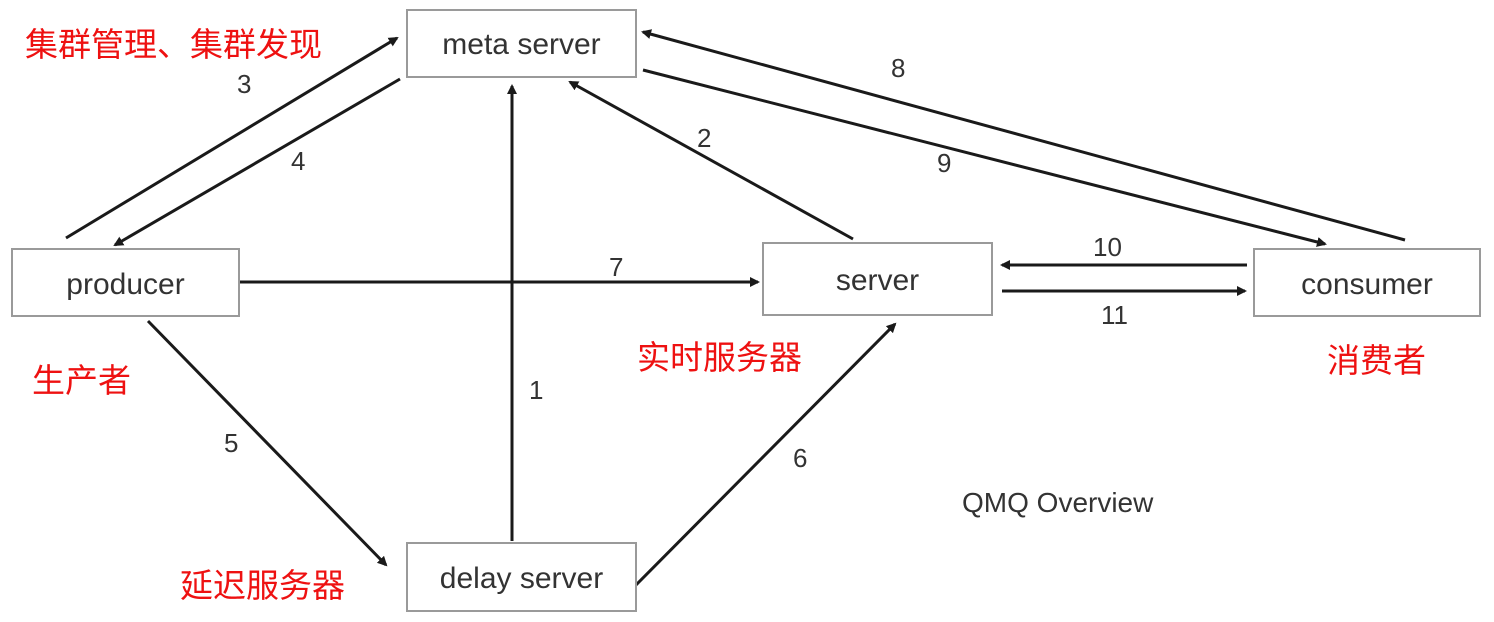 This screenshot has width=1494, height=622. I want to click on edge-4-meta-to-producer, so click(257, 162).